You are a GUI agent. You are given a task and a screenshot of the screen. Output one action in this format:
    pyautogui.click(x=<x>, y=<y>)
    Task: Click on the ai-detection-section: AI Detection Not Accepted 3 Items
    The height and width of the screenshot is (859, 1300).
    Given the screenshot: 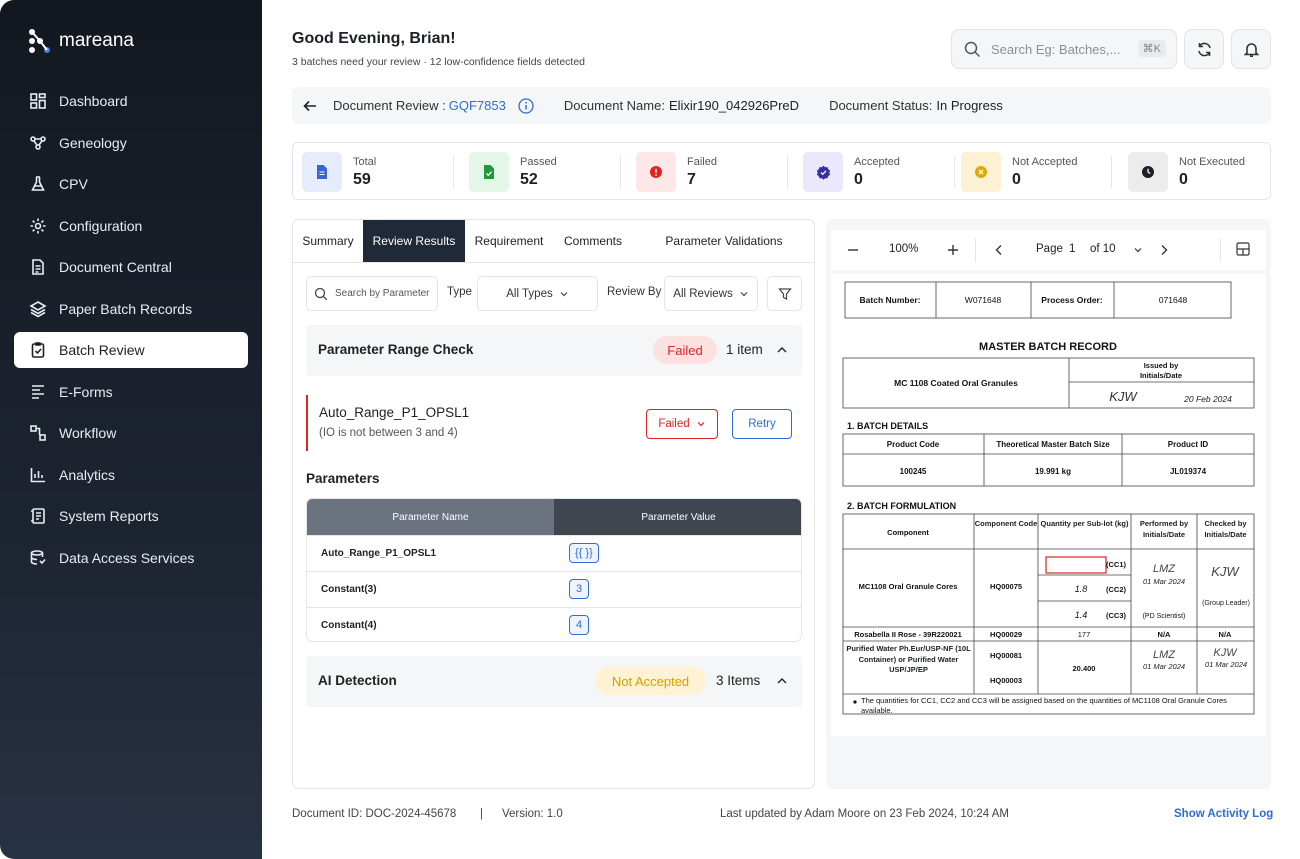 What is the action you would take?
    pyautogui.click(x=554, y=681)
    